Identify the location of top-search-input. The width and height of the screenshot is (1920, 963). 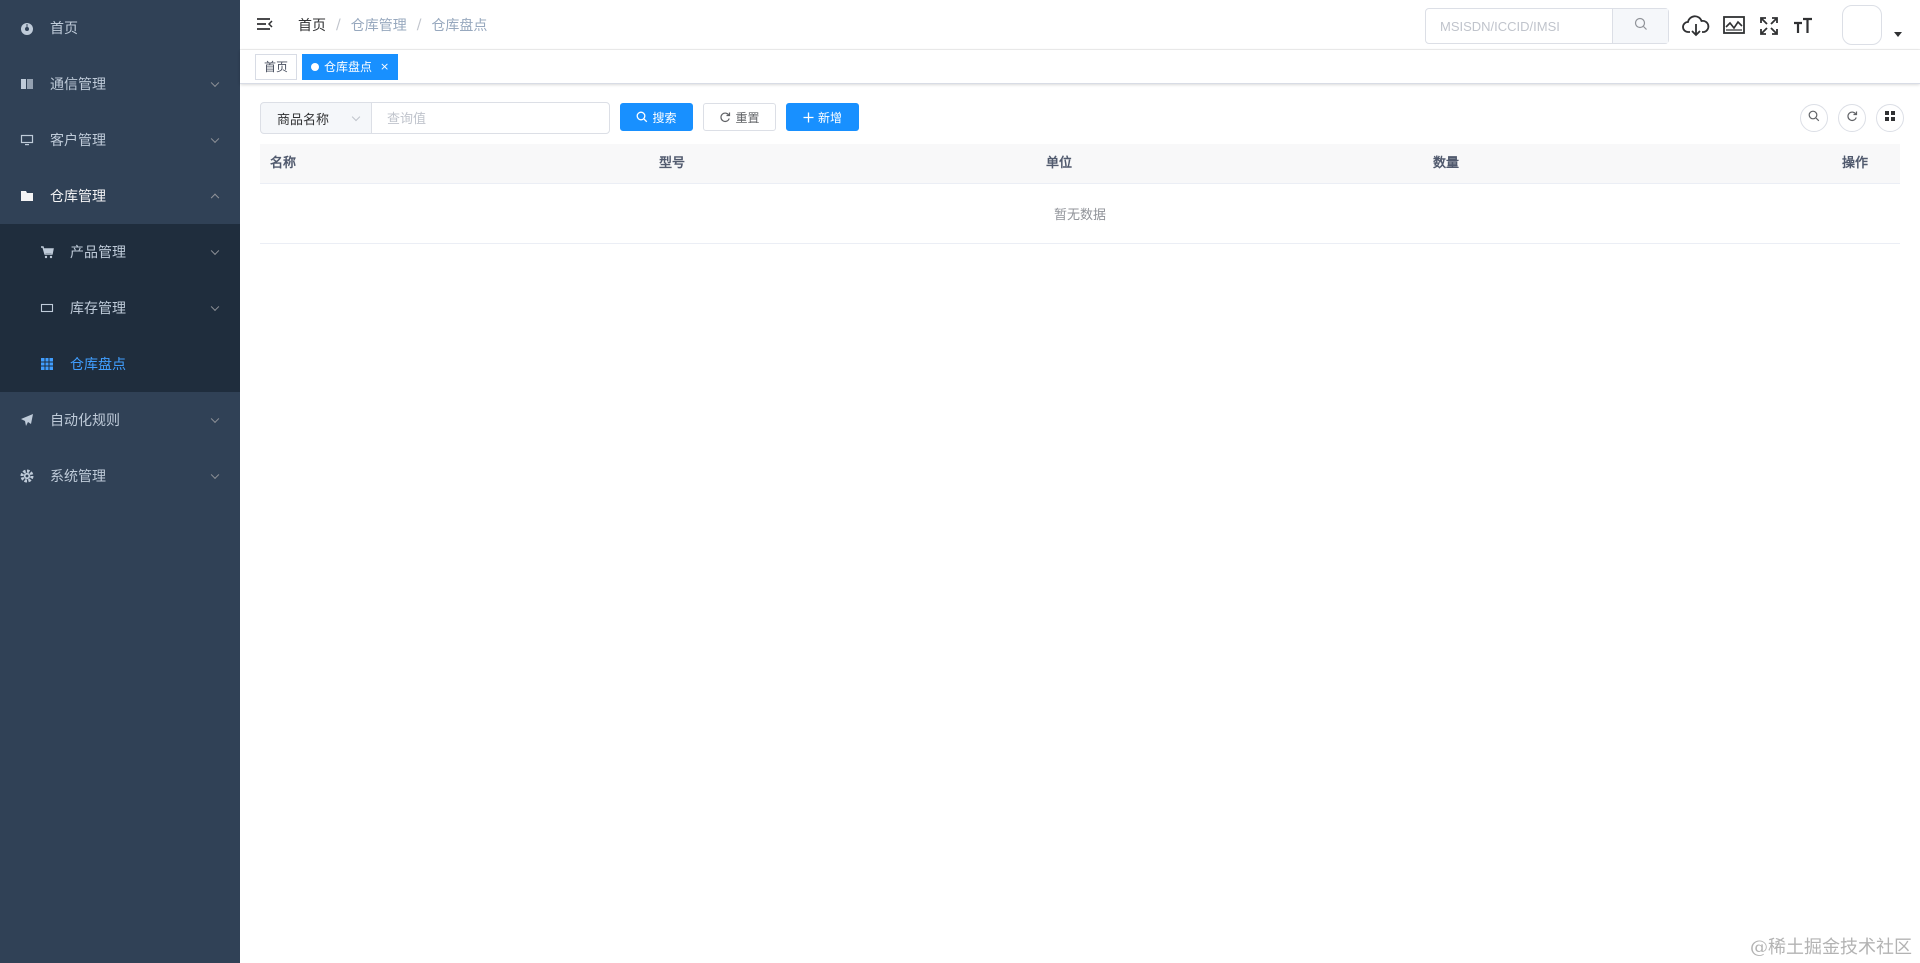
(1519, 26).